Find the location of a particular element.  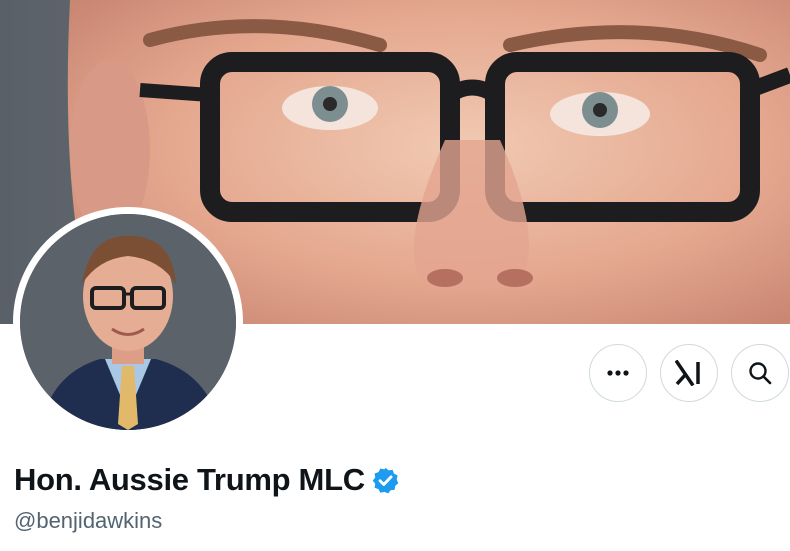

avatar-image is located at coordinates (128, 322).